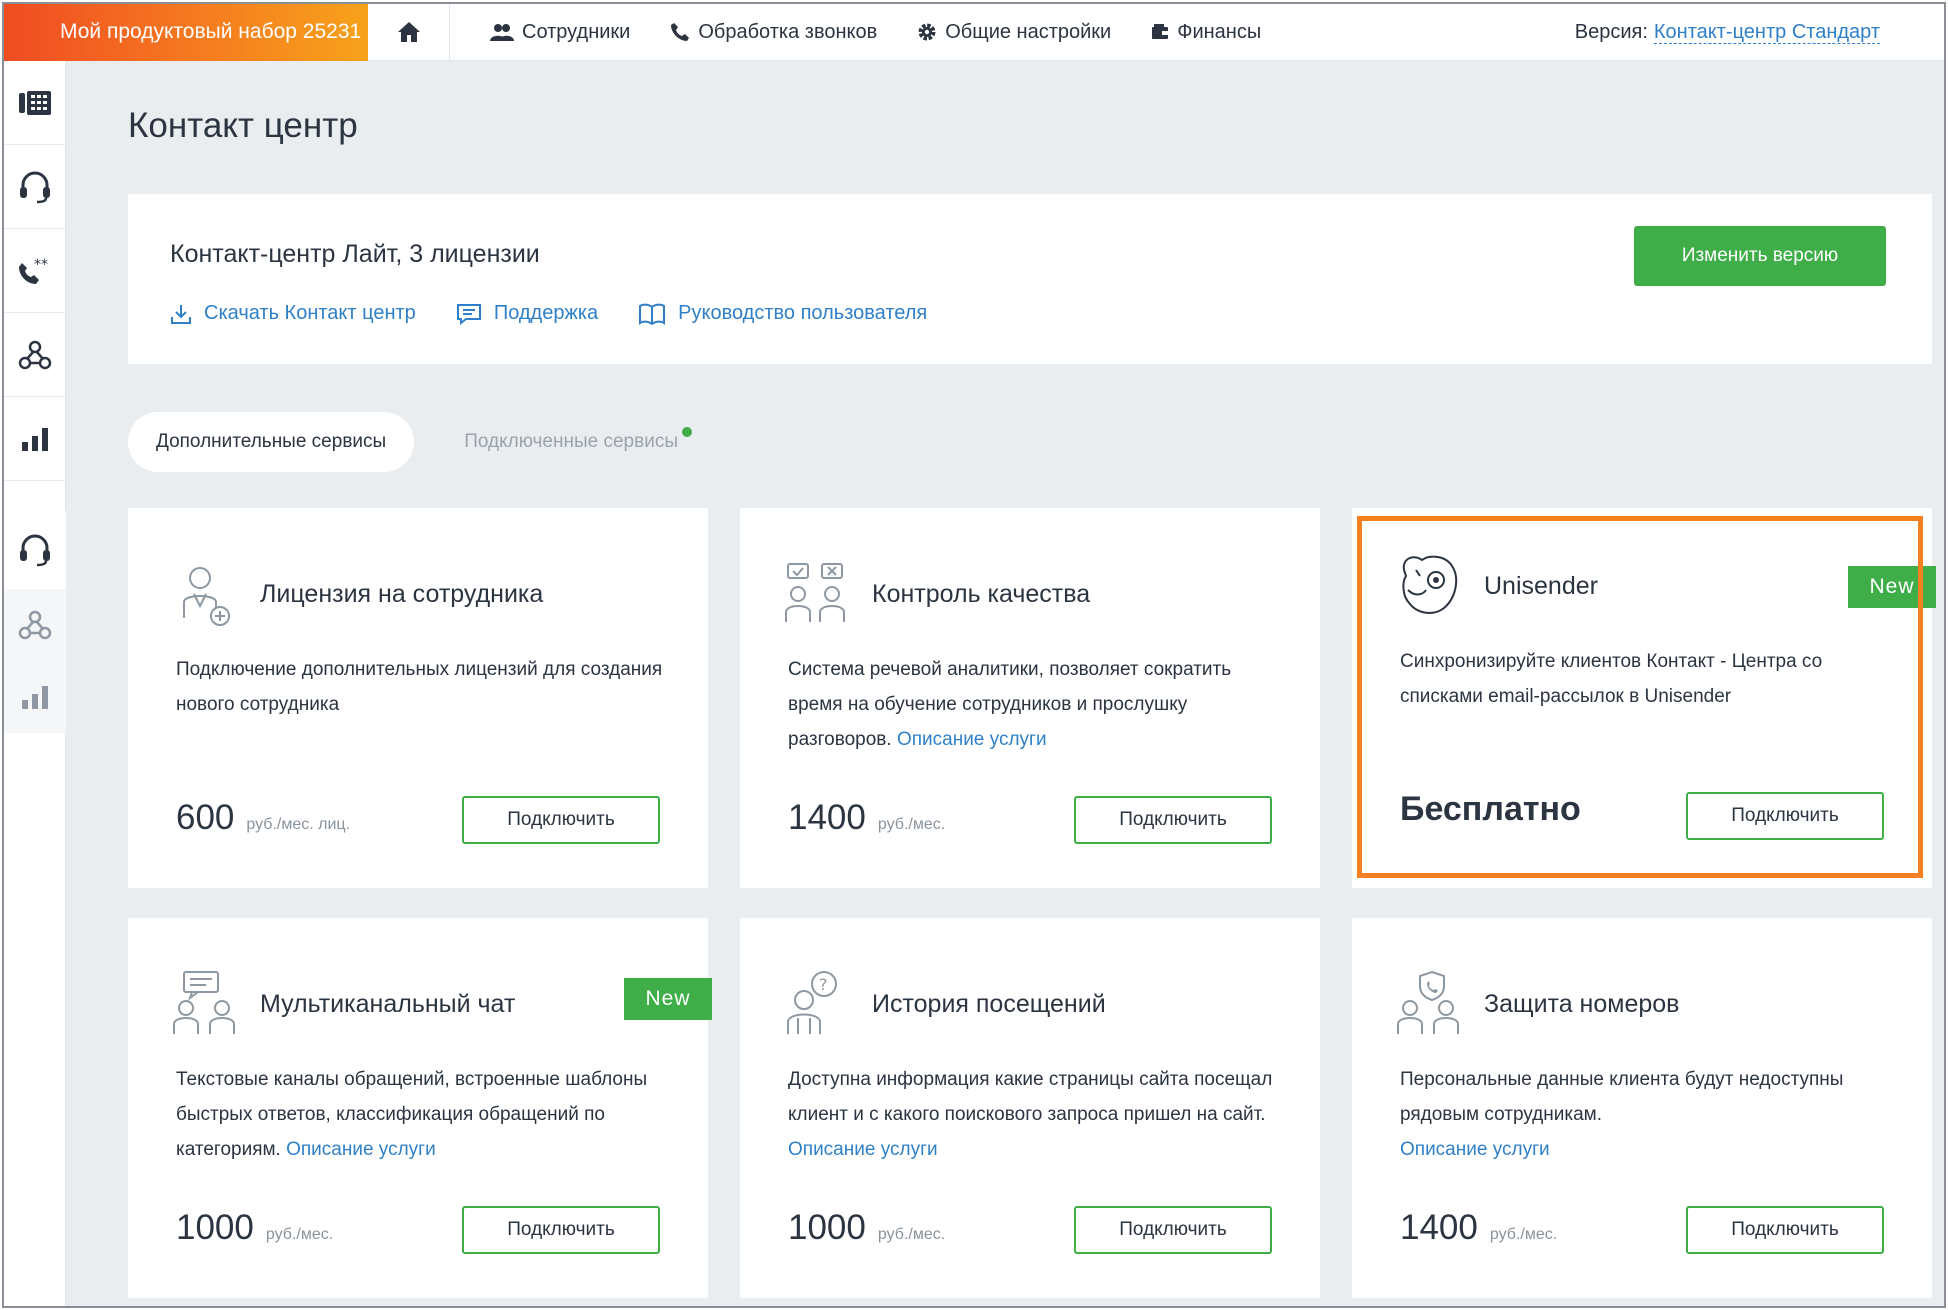 Image resolution: width=1948 pixels, height=1310 pixels. What do you see at coordinates (243, 125) in the screenshot?
I see `page-title: Контакт центр` at bounding box center [243, 125].